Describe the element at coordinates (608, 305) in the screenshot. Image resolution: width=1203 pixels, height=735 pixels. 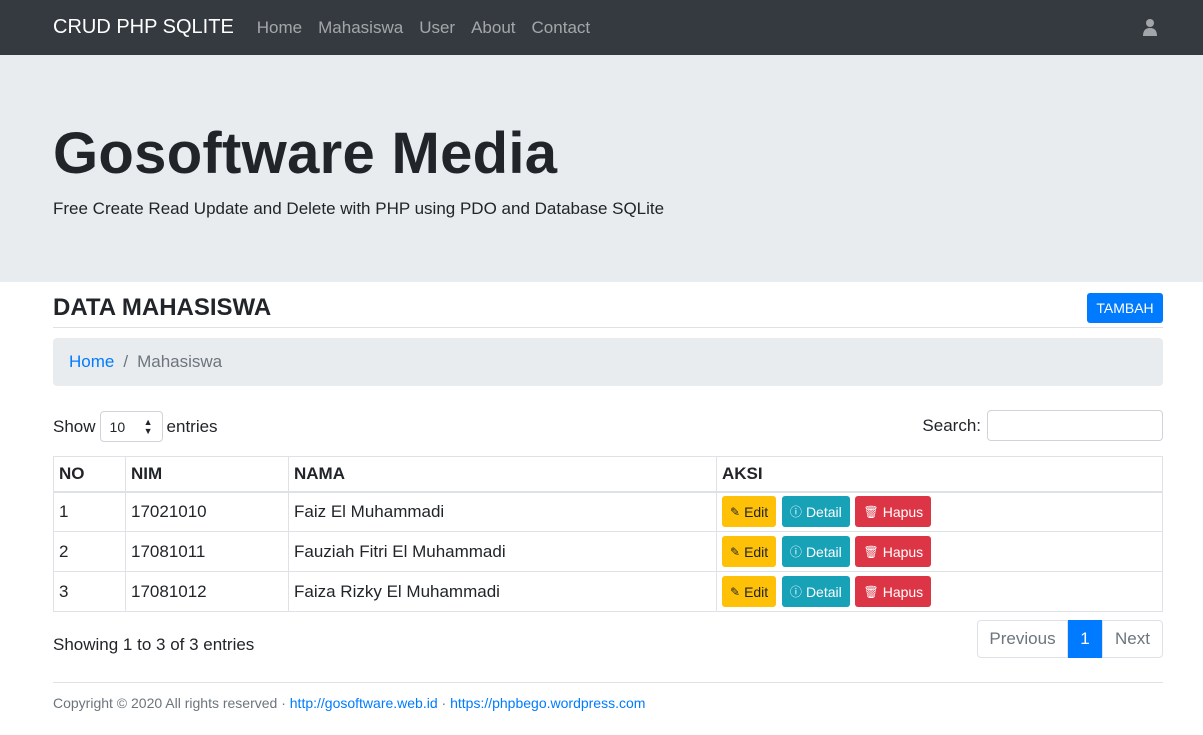
I see `section-header: DATA MAHASISWA TAMBAH` at that location.